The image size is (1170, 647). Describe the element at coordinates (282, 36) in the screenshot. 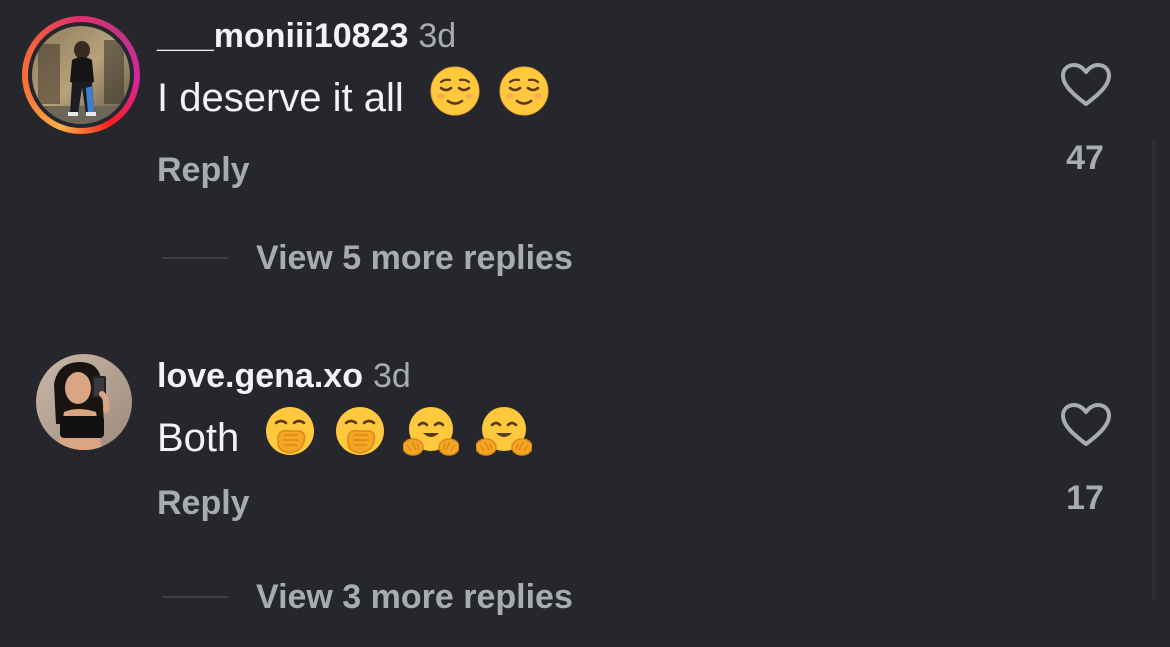

I see `comment-username: ___moniii10823` at that location.